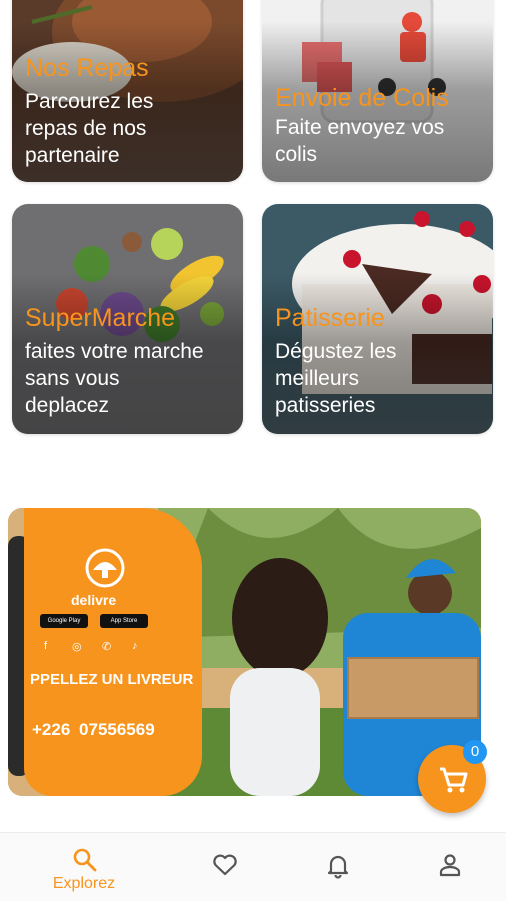  I want to click on category-title: Envoie de Colis, so click(362, 98).